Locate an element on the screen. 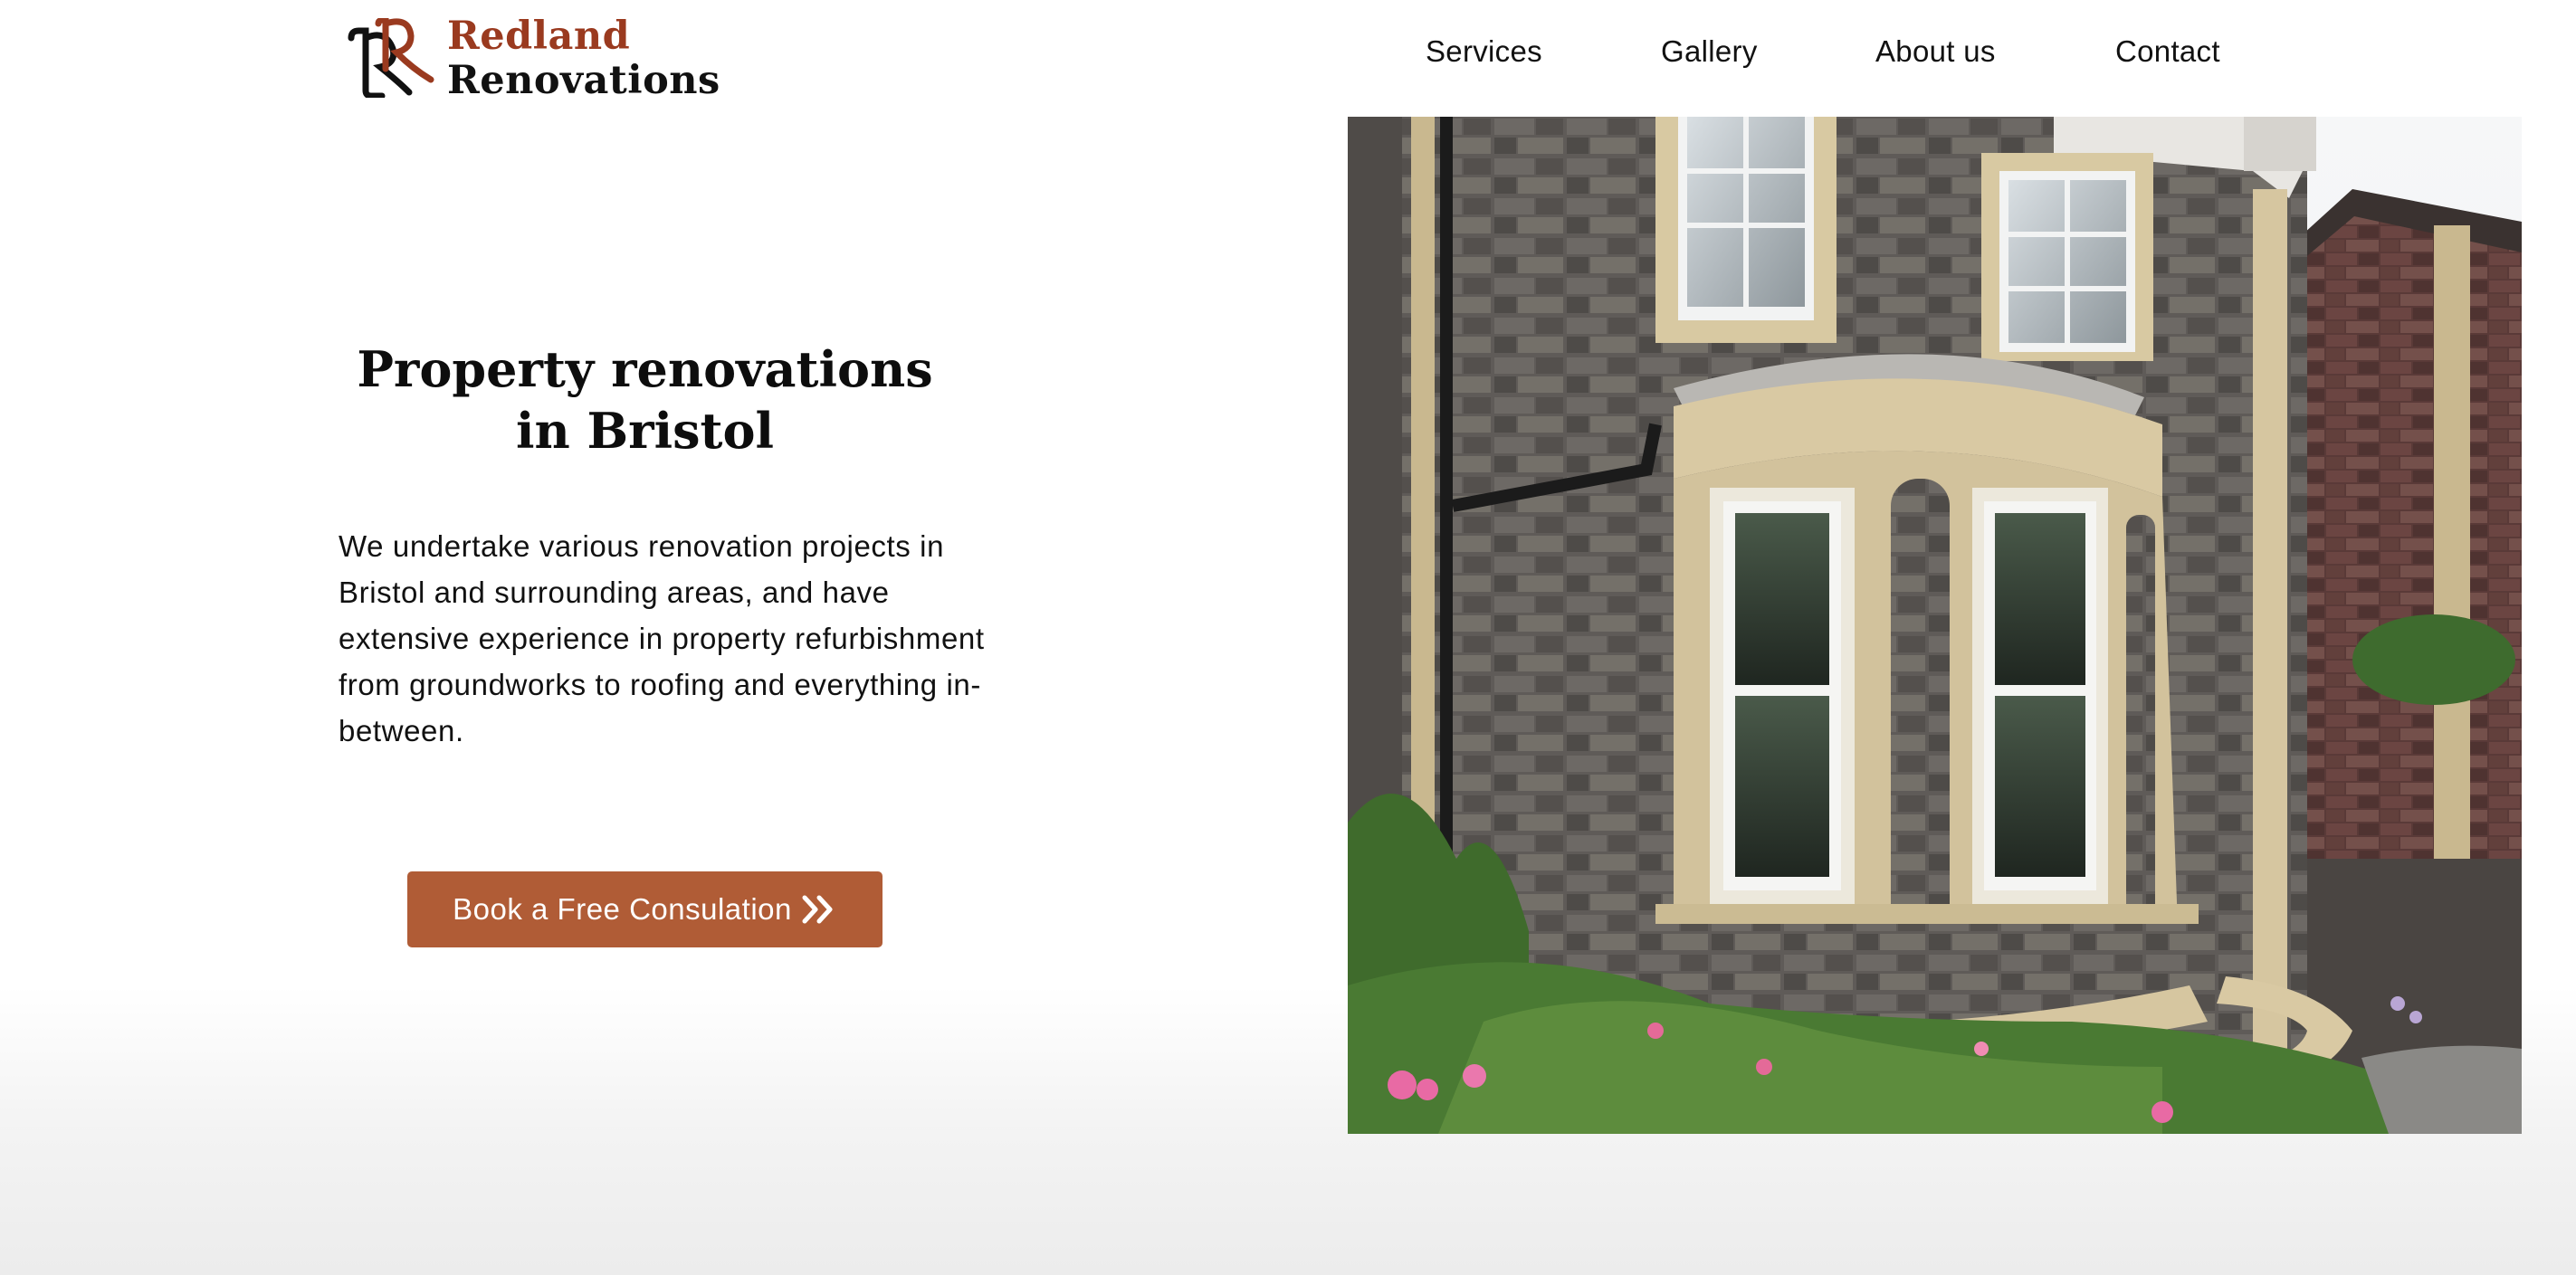 This screenshot has height=1275, width=2576. hero-title: Property renovations in Bristol is located at coordinates (645, 399).